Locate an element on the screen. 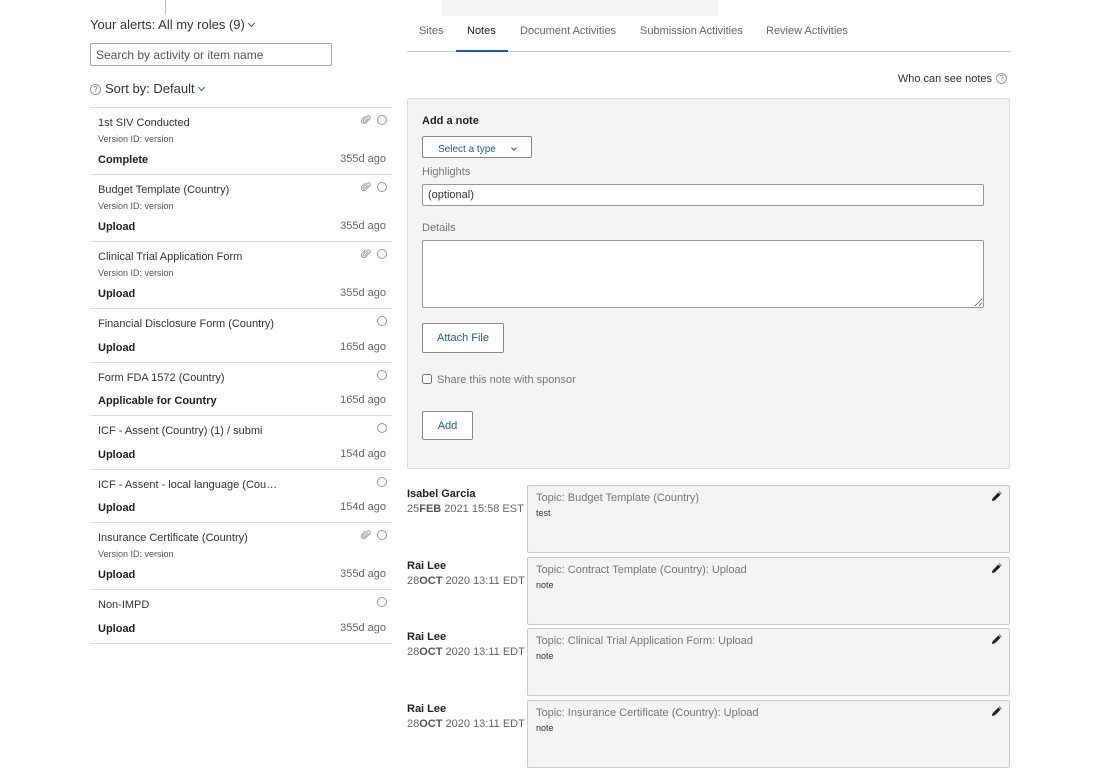  highlights-input is located at coordinates (703, 195).